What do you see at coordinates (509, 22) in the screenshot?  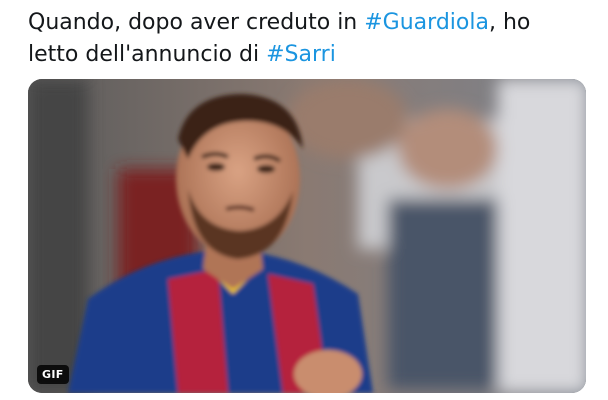 I see `tweet-text-part: , ho` at bounding box center [509, 22].